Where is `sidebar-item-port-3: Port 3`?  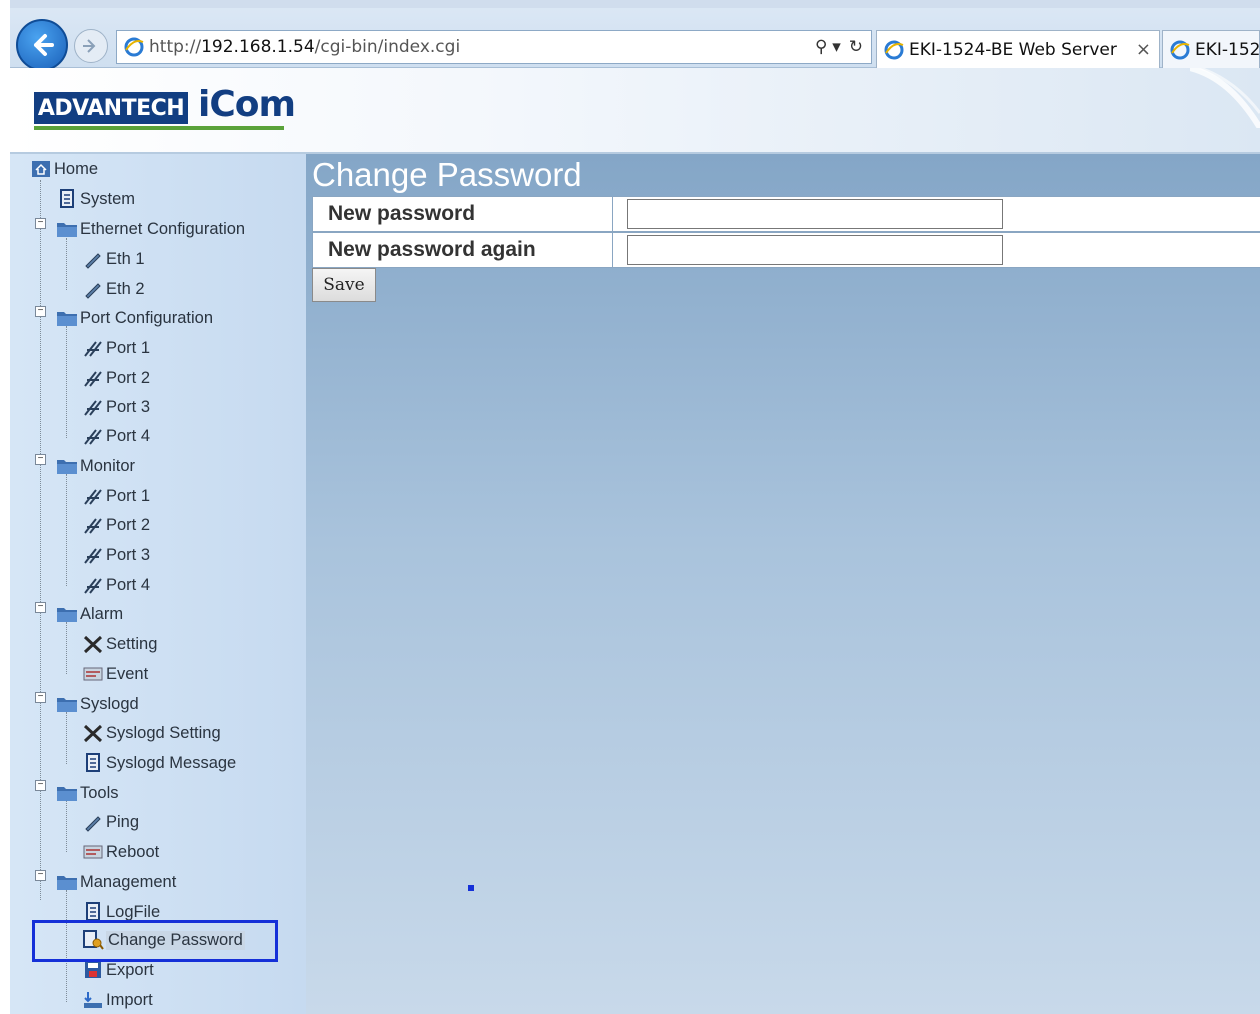
sidebar-item-port-3: Port 3 is located at coordinates (116, 407).